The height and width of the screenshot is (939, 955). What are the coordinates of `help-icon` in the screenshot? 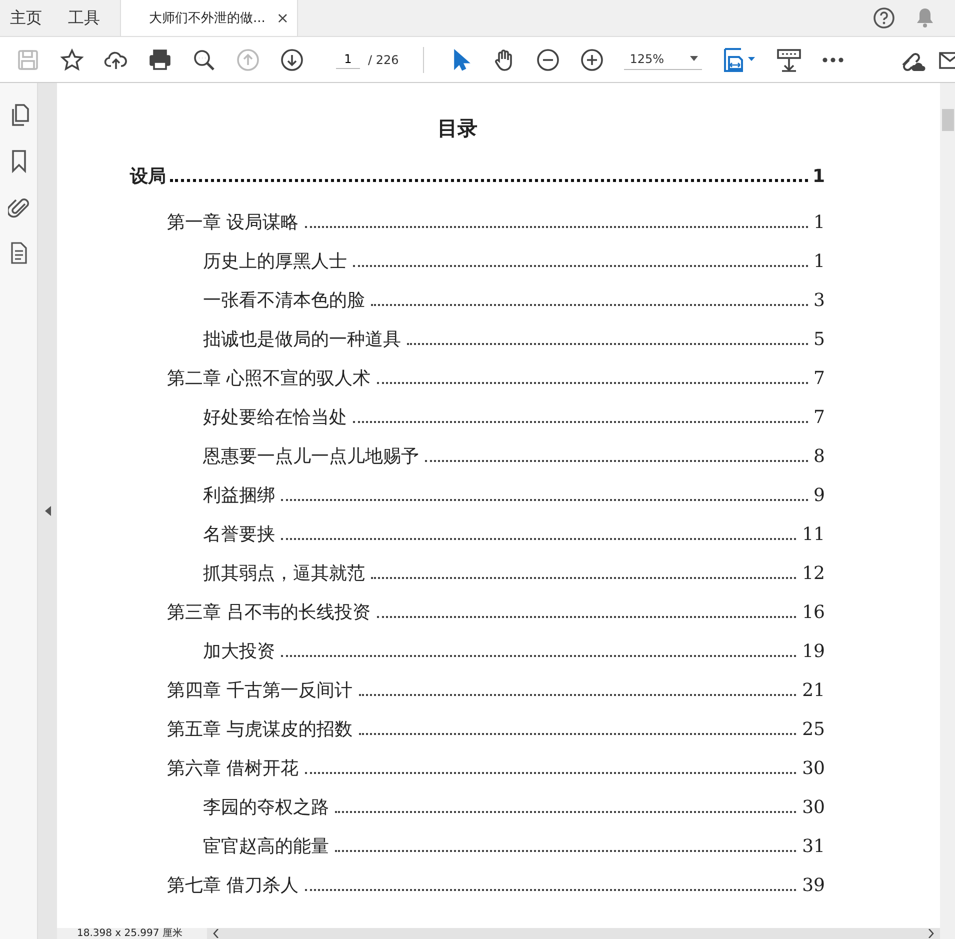 It's located at (884, 18).